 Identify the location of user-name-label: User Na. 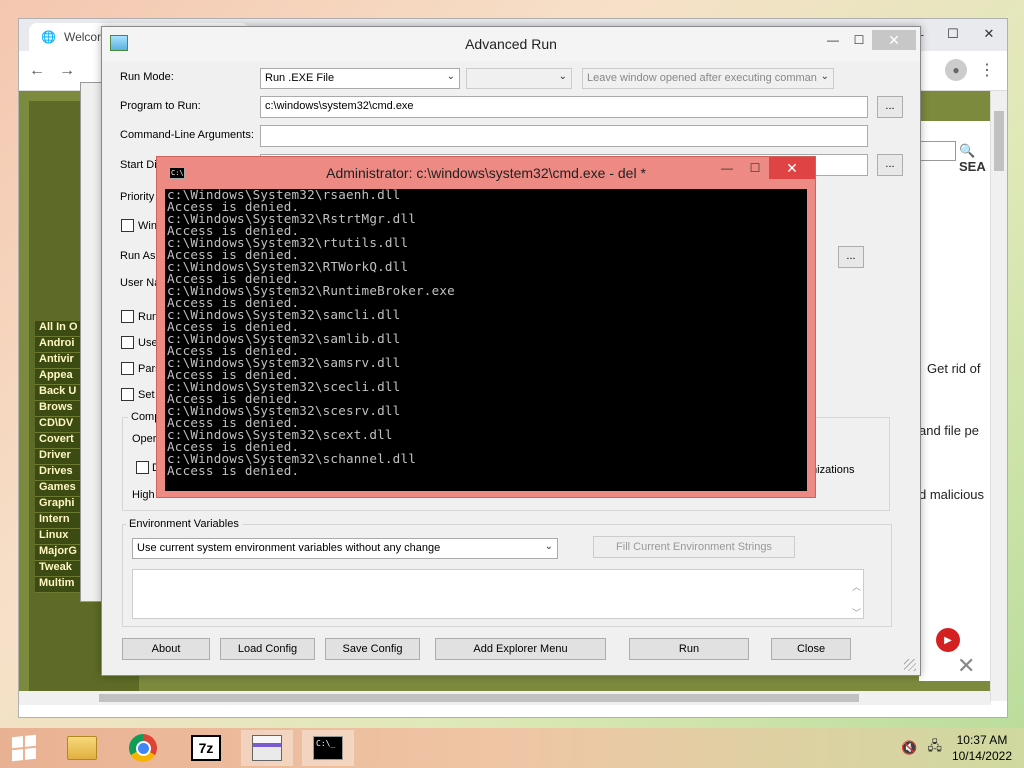
(140, 283).